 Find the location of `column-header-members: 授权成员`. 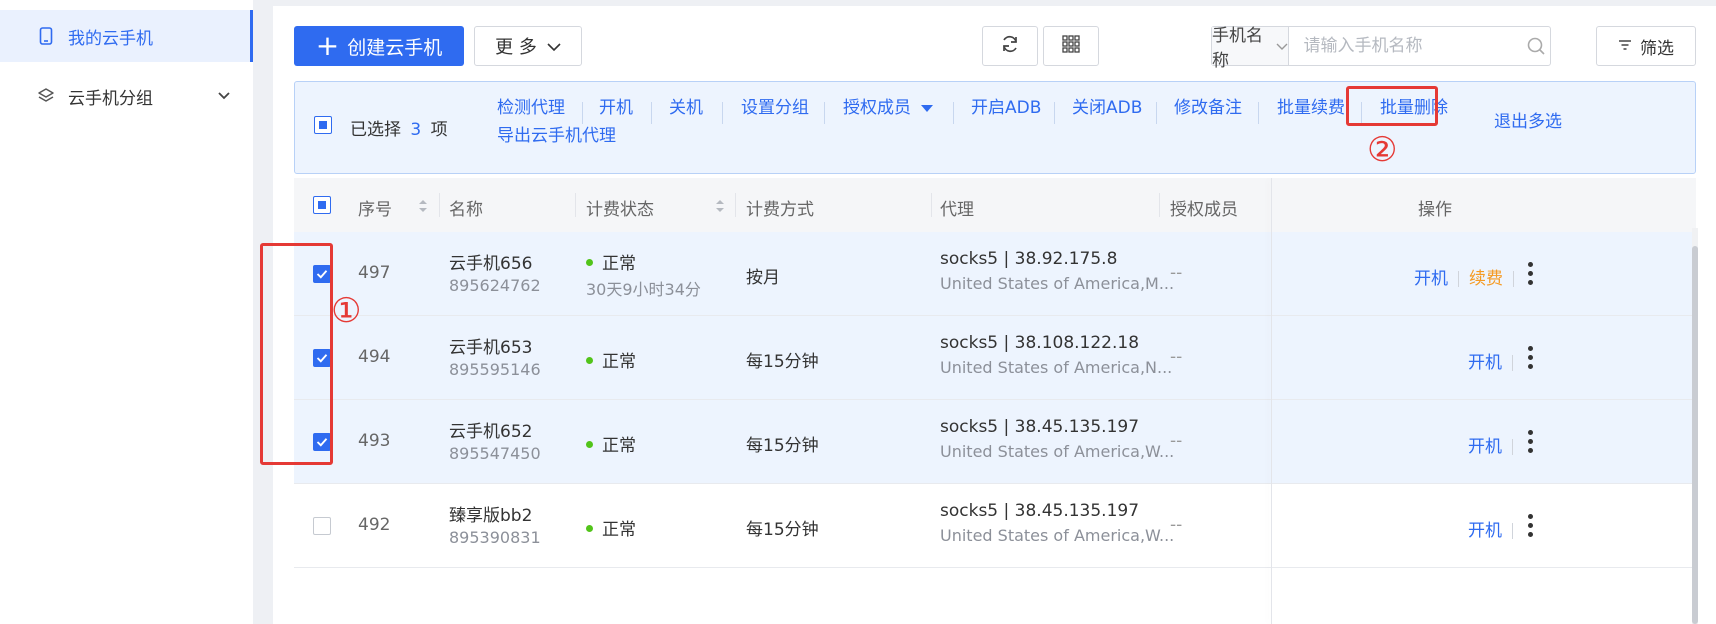

column-header-members: 授权成员 is located at coordinates (1204, 210).